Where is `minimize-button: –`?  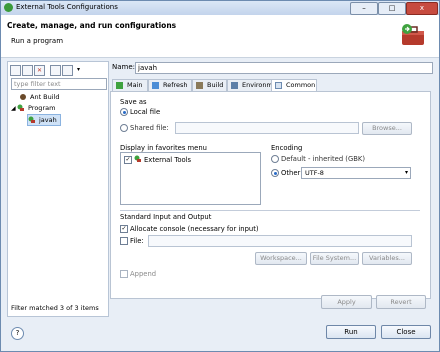 minimize-button: – is located at coordinates (364, 8).